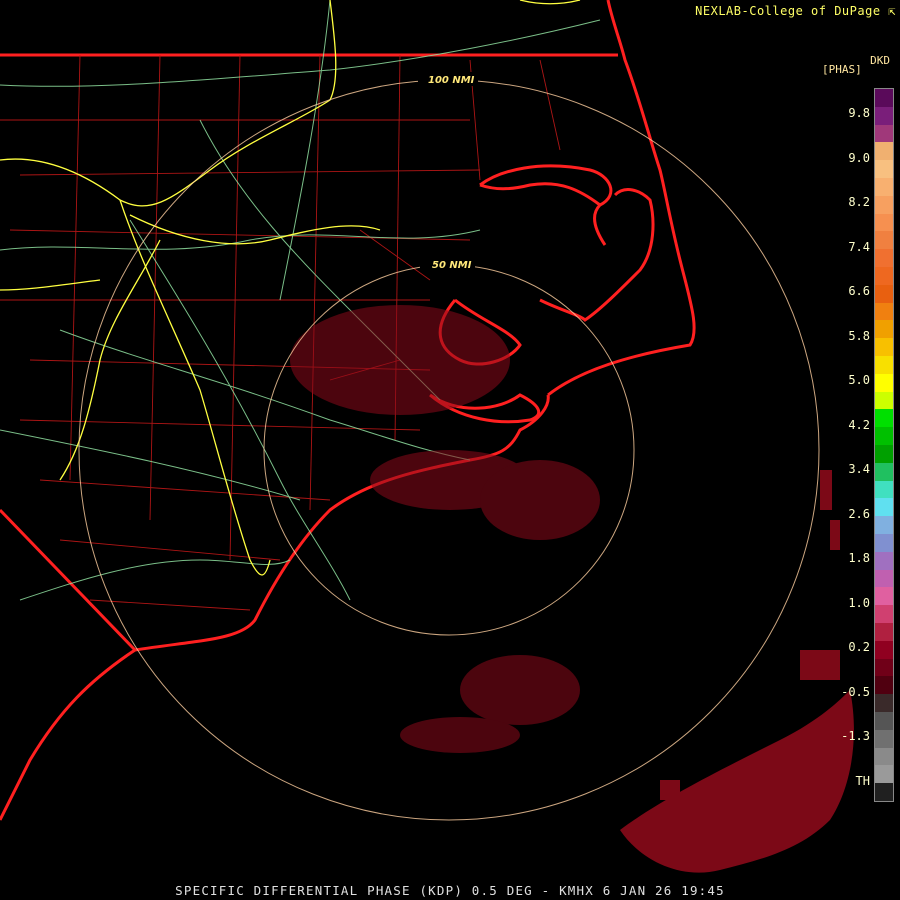 The width and height of the screenshot is (900, 900). What do you see at coordinates (862, 780) in the screenshot?
I see `colorbar-tick-label: TH` at bounding box center [862, 780].